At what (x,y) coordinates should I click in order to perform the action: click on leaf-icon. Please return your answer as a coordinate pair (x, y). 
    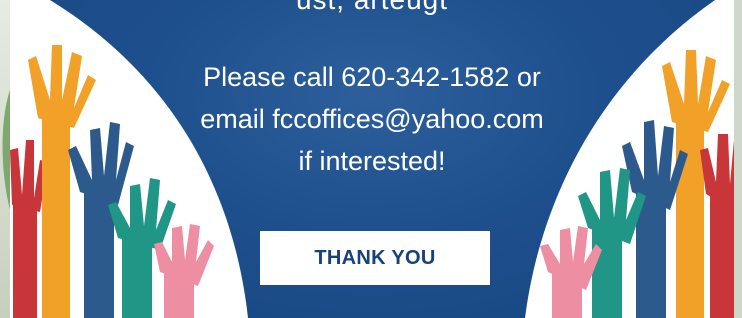
    Looking at the image, I should click on (6, 150).